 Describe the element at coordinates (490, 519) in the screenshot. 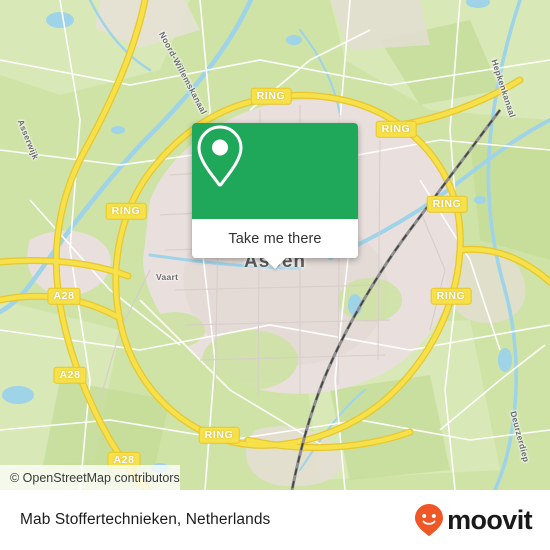

I see `moovit-wordmark: moovit` at that location.